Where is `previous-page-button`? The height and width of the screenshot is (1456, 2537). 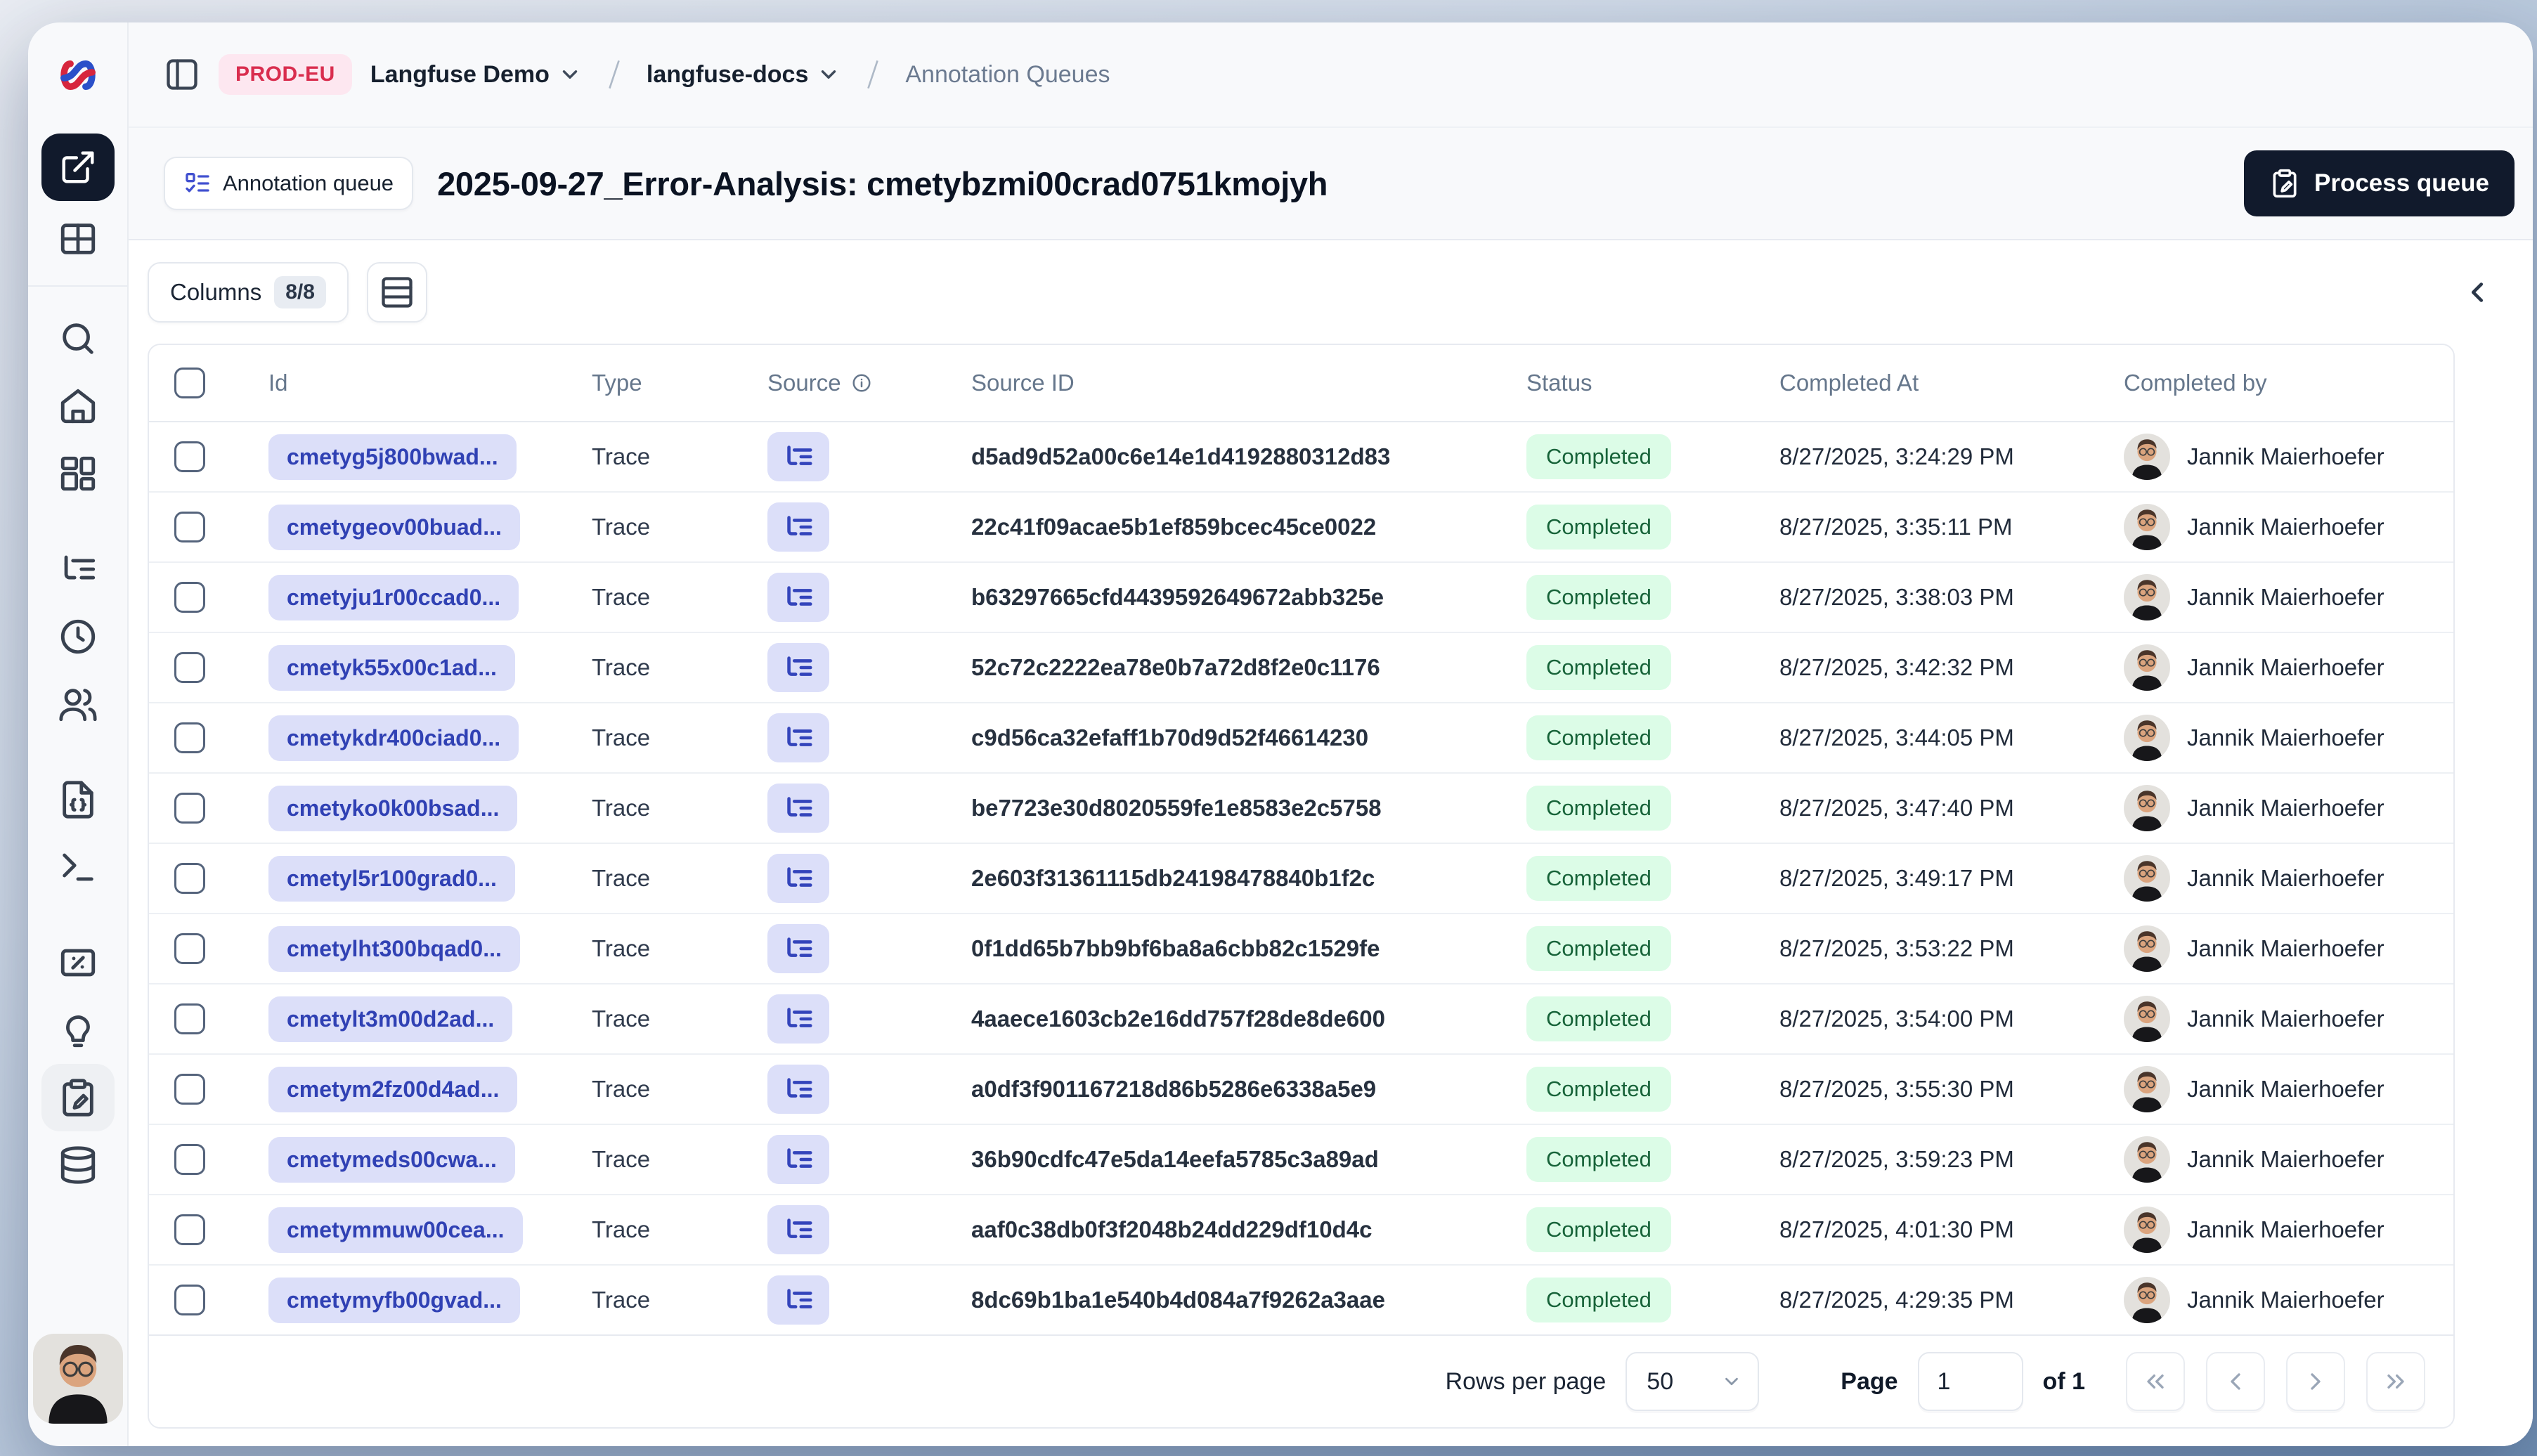
previous-page-button is located at coordinates (2236, 1381).